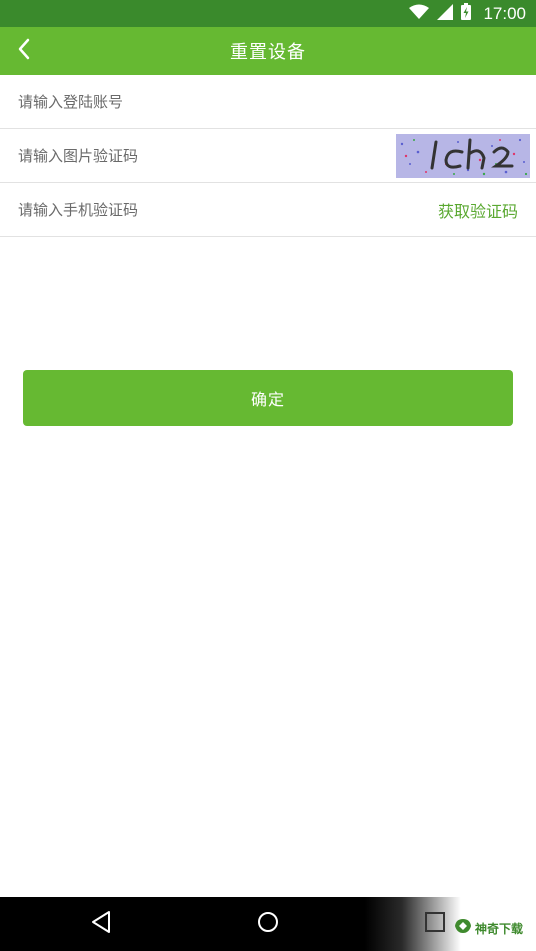 This screenshot has height=951, width=536. I want to click on square-recents-icon, so click(435, 924).